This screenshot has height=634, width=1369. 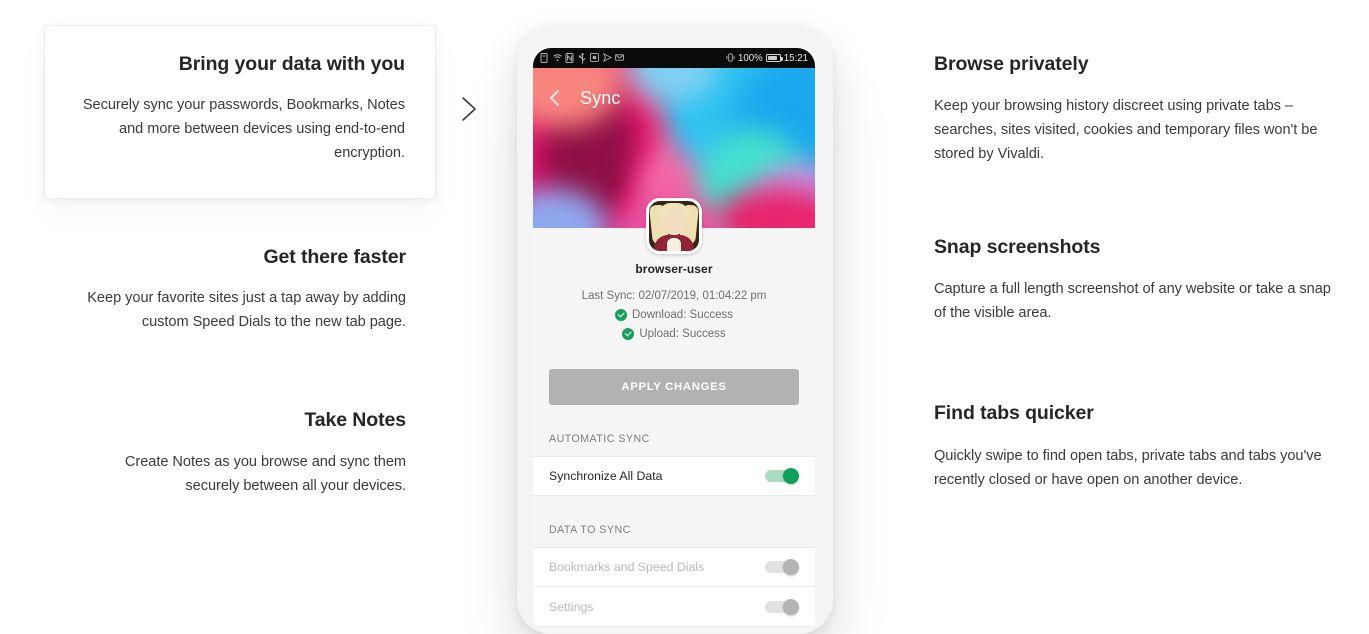 What do you see at coordinates (795, 58) in the screenshot?
I see `status-clock: 15:21` at bounding box center [795, 58].